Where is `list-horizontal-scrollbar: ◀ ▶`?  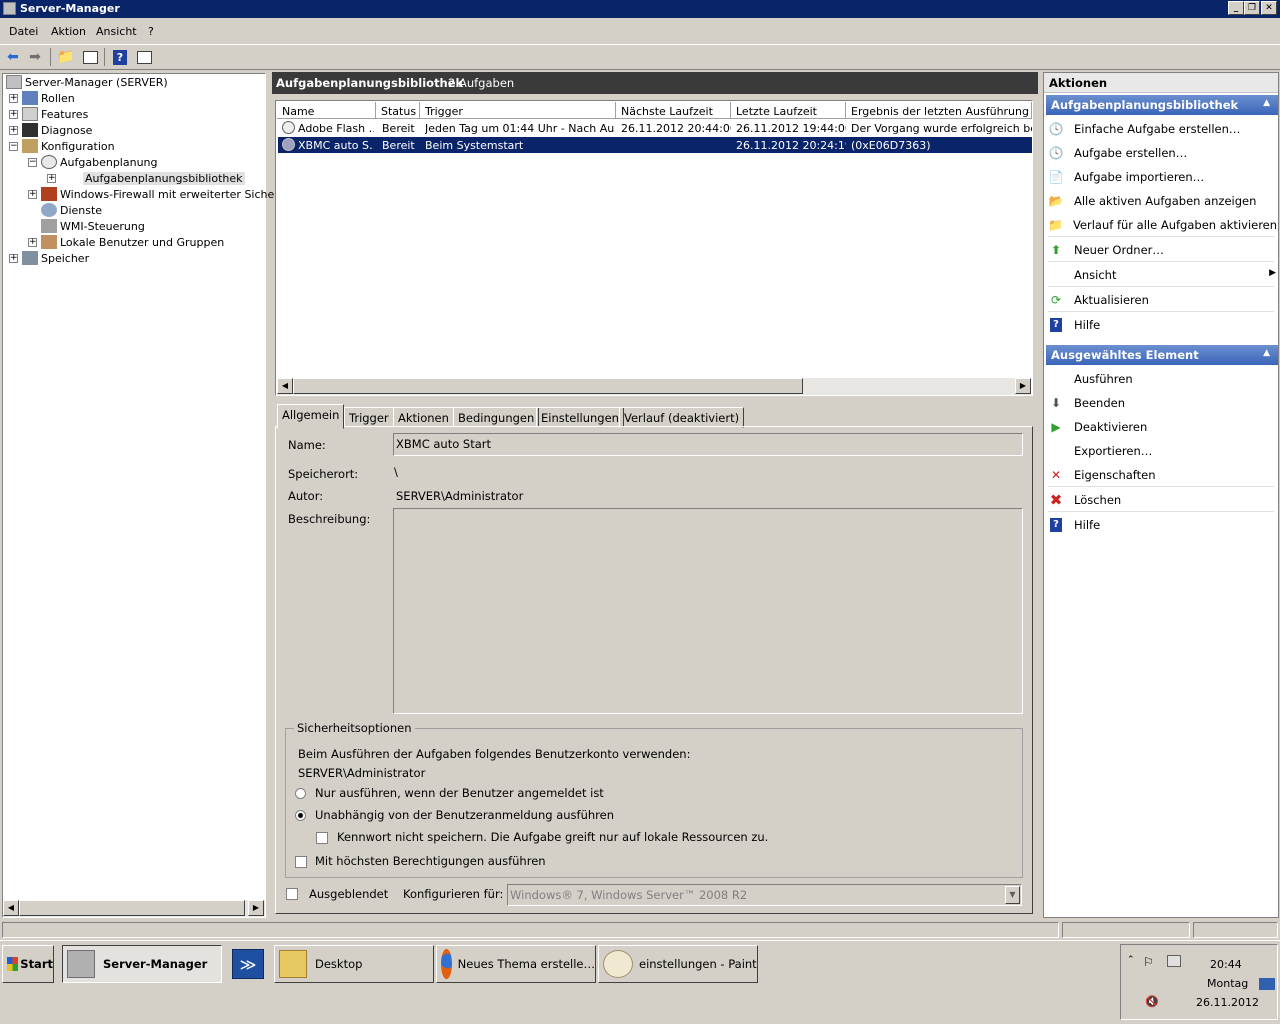 list-horizontal-scrollbar: ◀ ▶ is located at coordinates (654, 386).